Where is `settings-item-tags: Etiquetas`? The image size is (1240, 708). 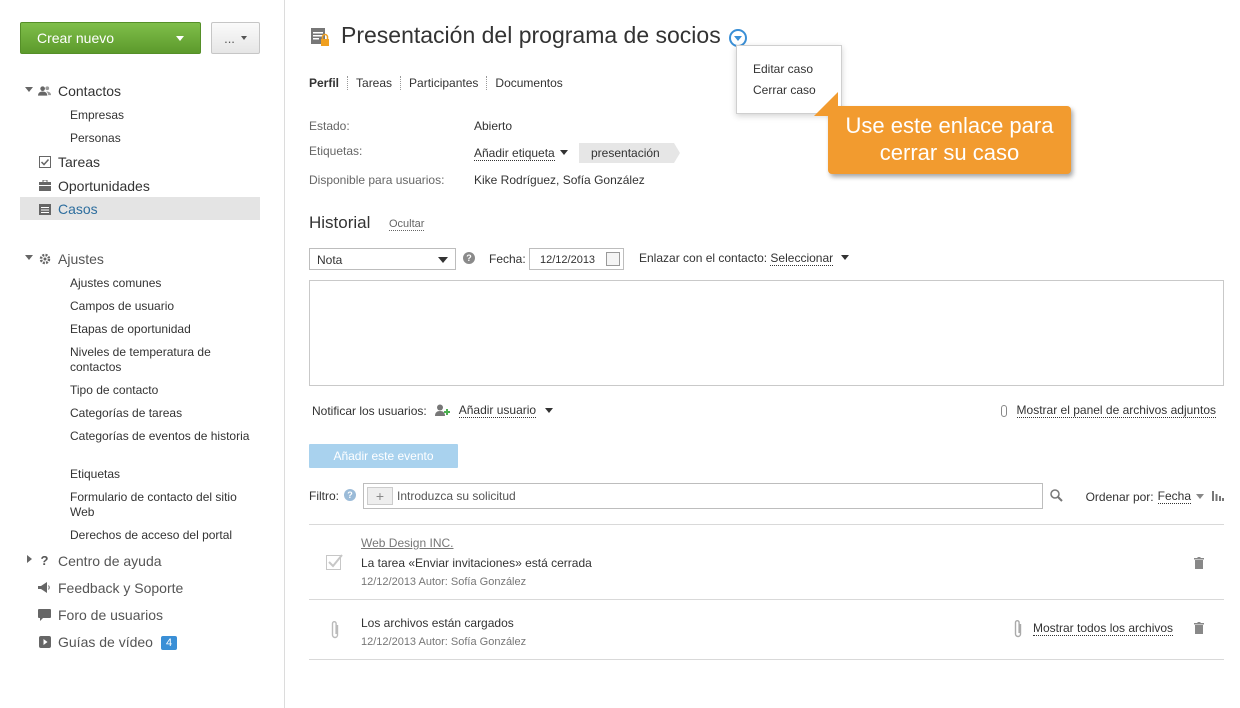
settings-item-tags: Etiquetas is located at coordinates (160, 474).